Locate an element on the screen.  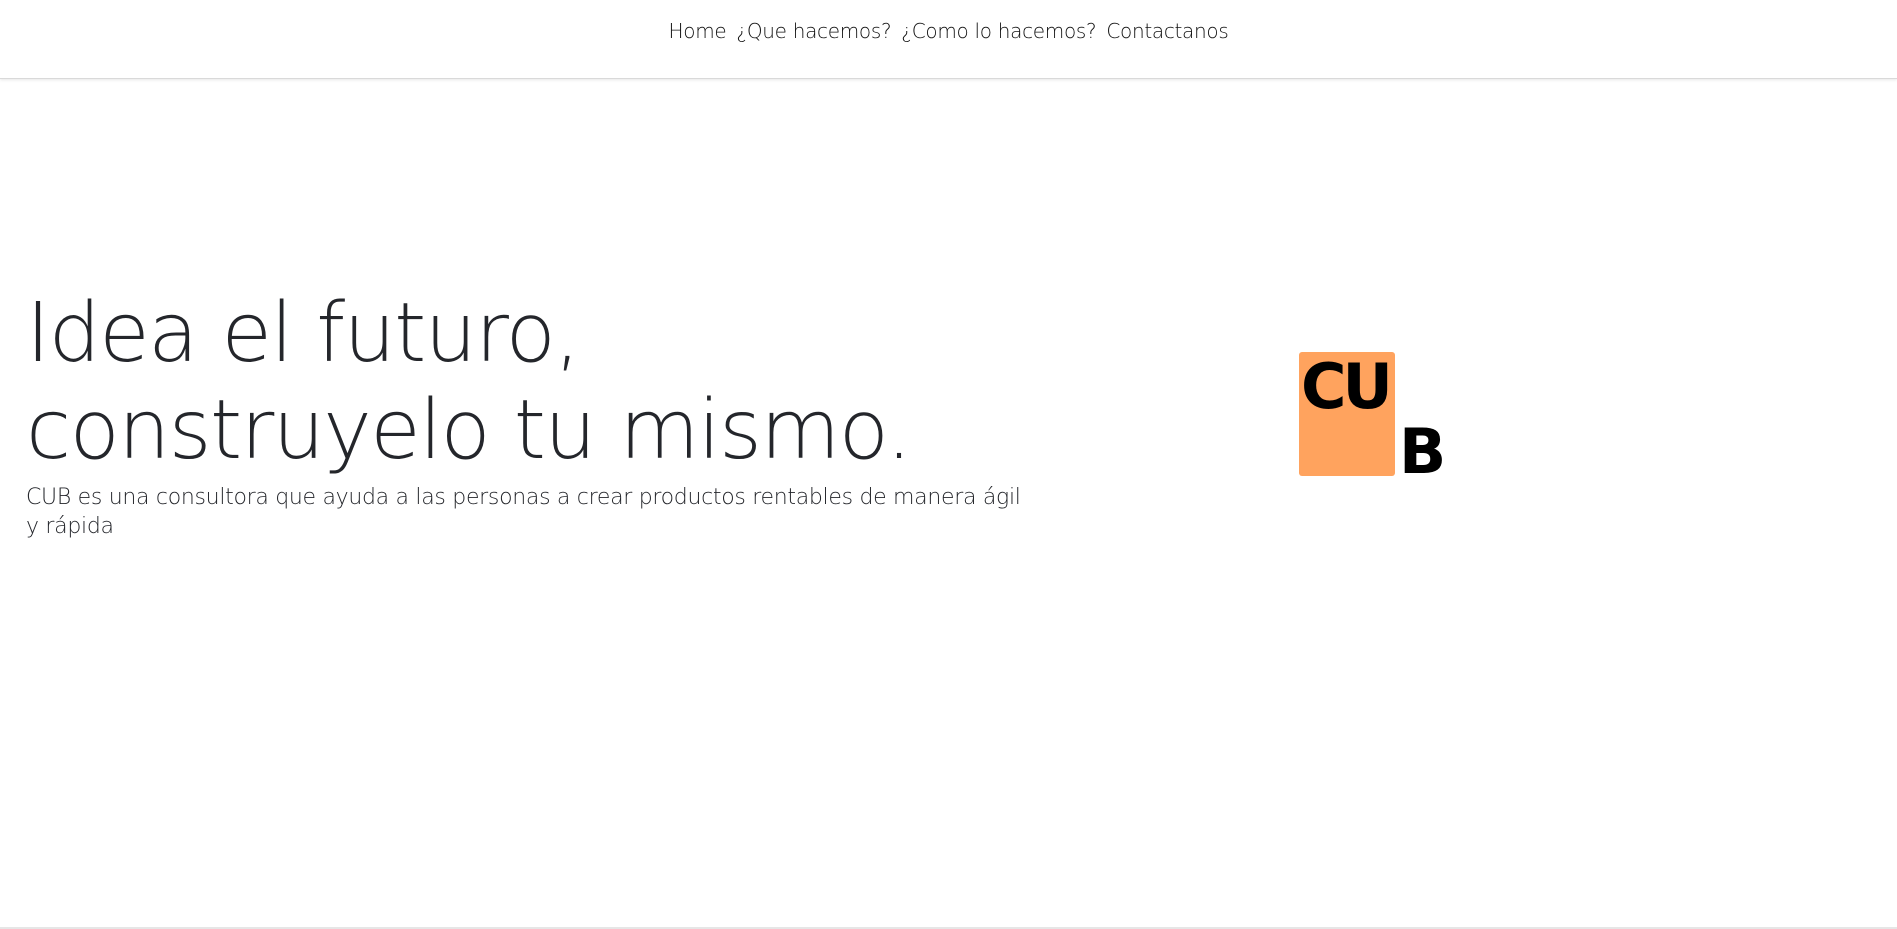
nav-link-que-hacemos: ¿Que hacemos? is located at coordinates (813, 31).